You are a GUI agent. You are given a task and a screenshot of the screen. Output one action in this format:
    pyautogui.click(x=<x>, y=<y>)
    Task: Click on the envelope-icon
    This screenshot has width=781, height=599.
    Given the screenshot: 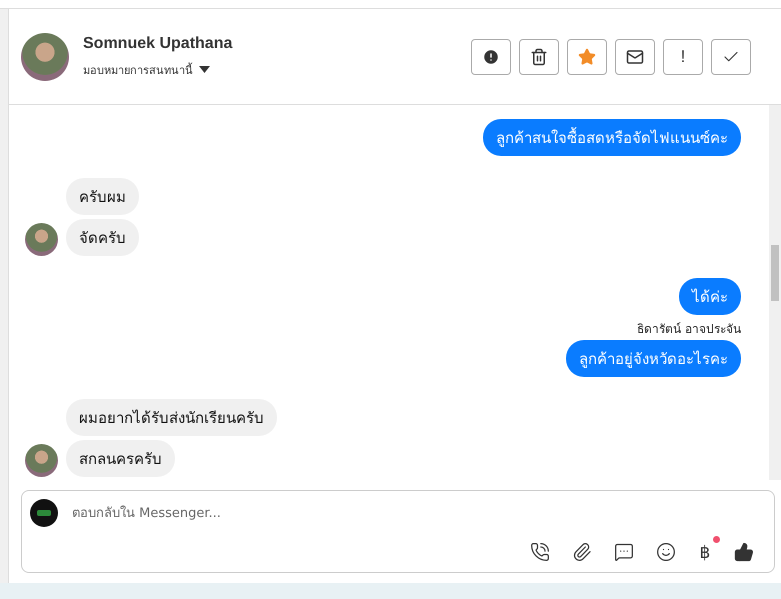 What is the action you would take?
    pyautogui.click(x=635, y=57)
    